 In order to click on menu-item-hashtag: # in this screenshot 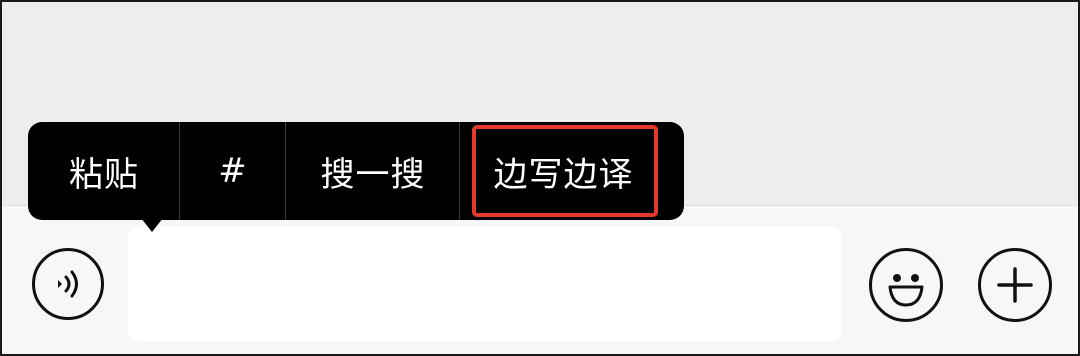, I will do `click(233, 171)`.